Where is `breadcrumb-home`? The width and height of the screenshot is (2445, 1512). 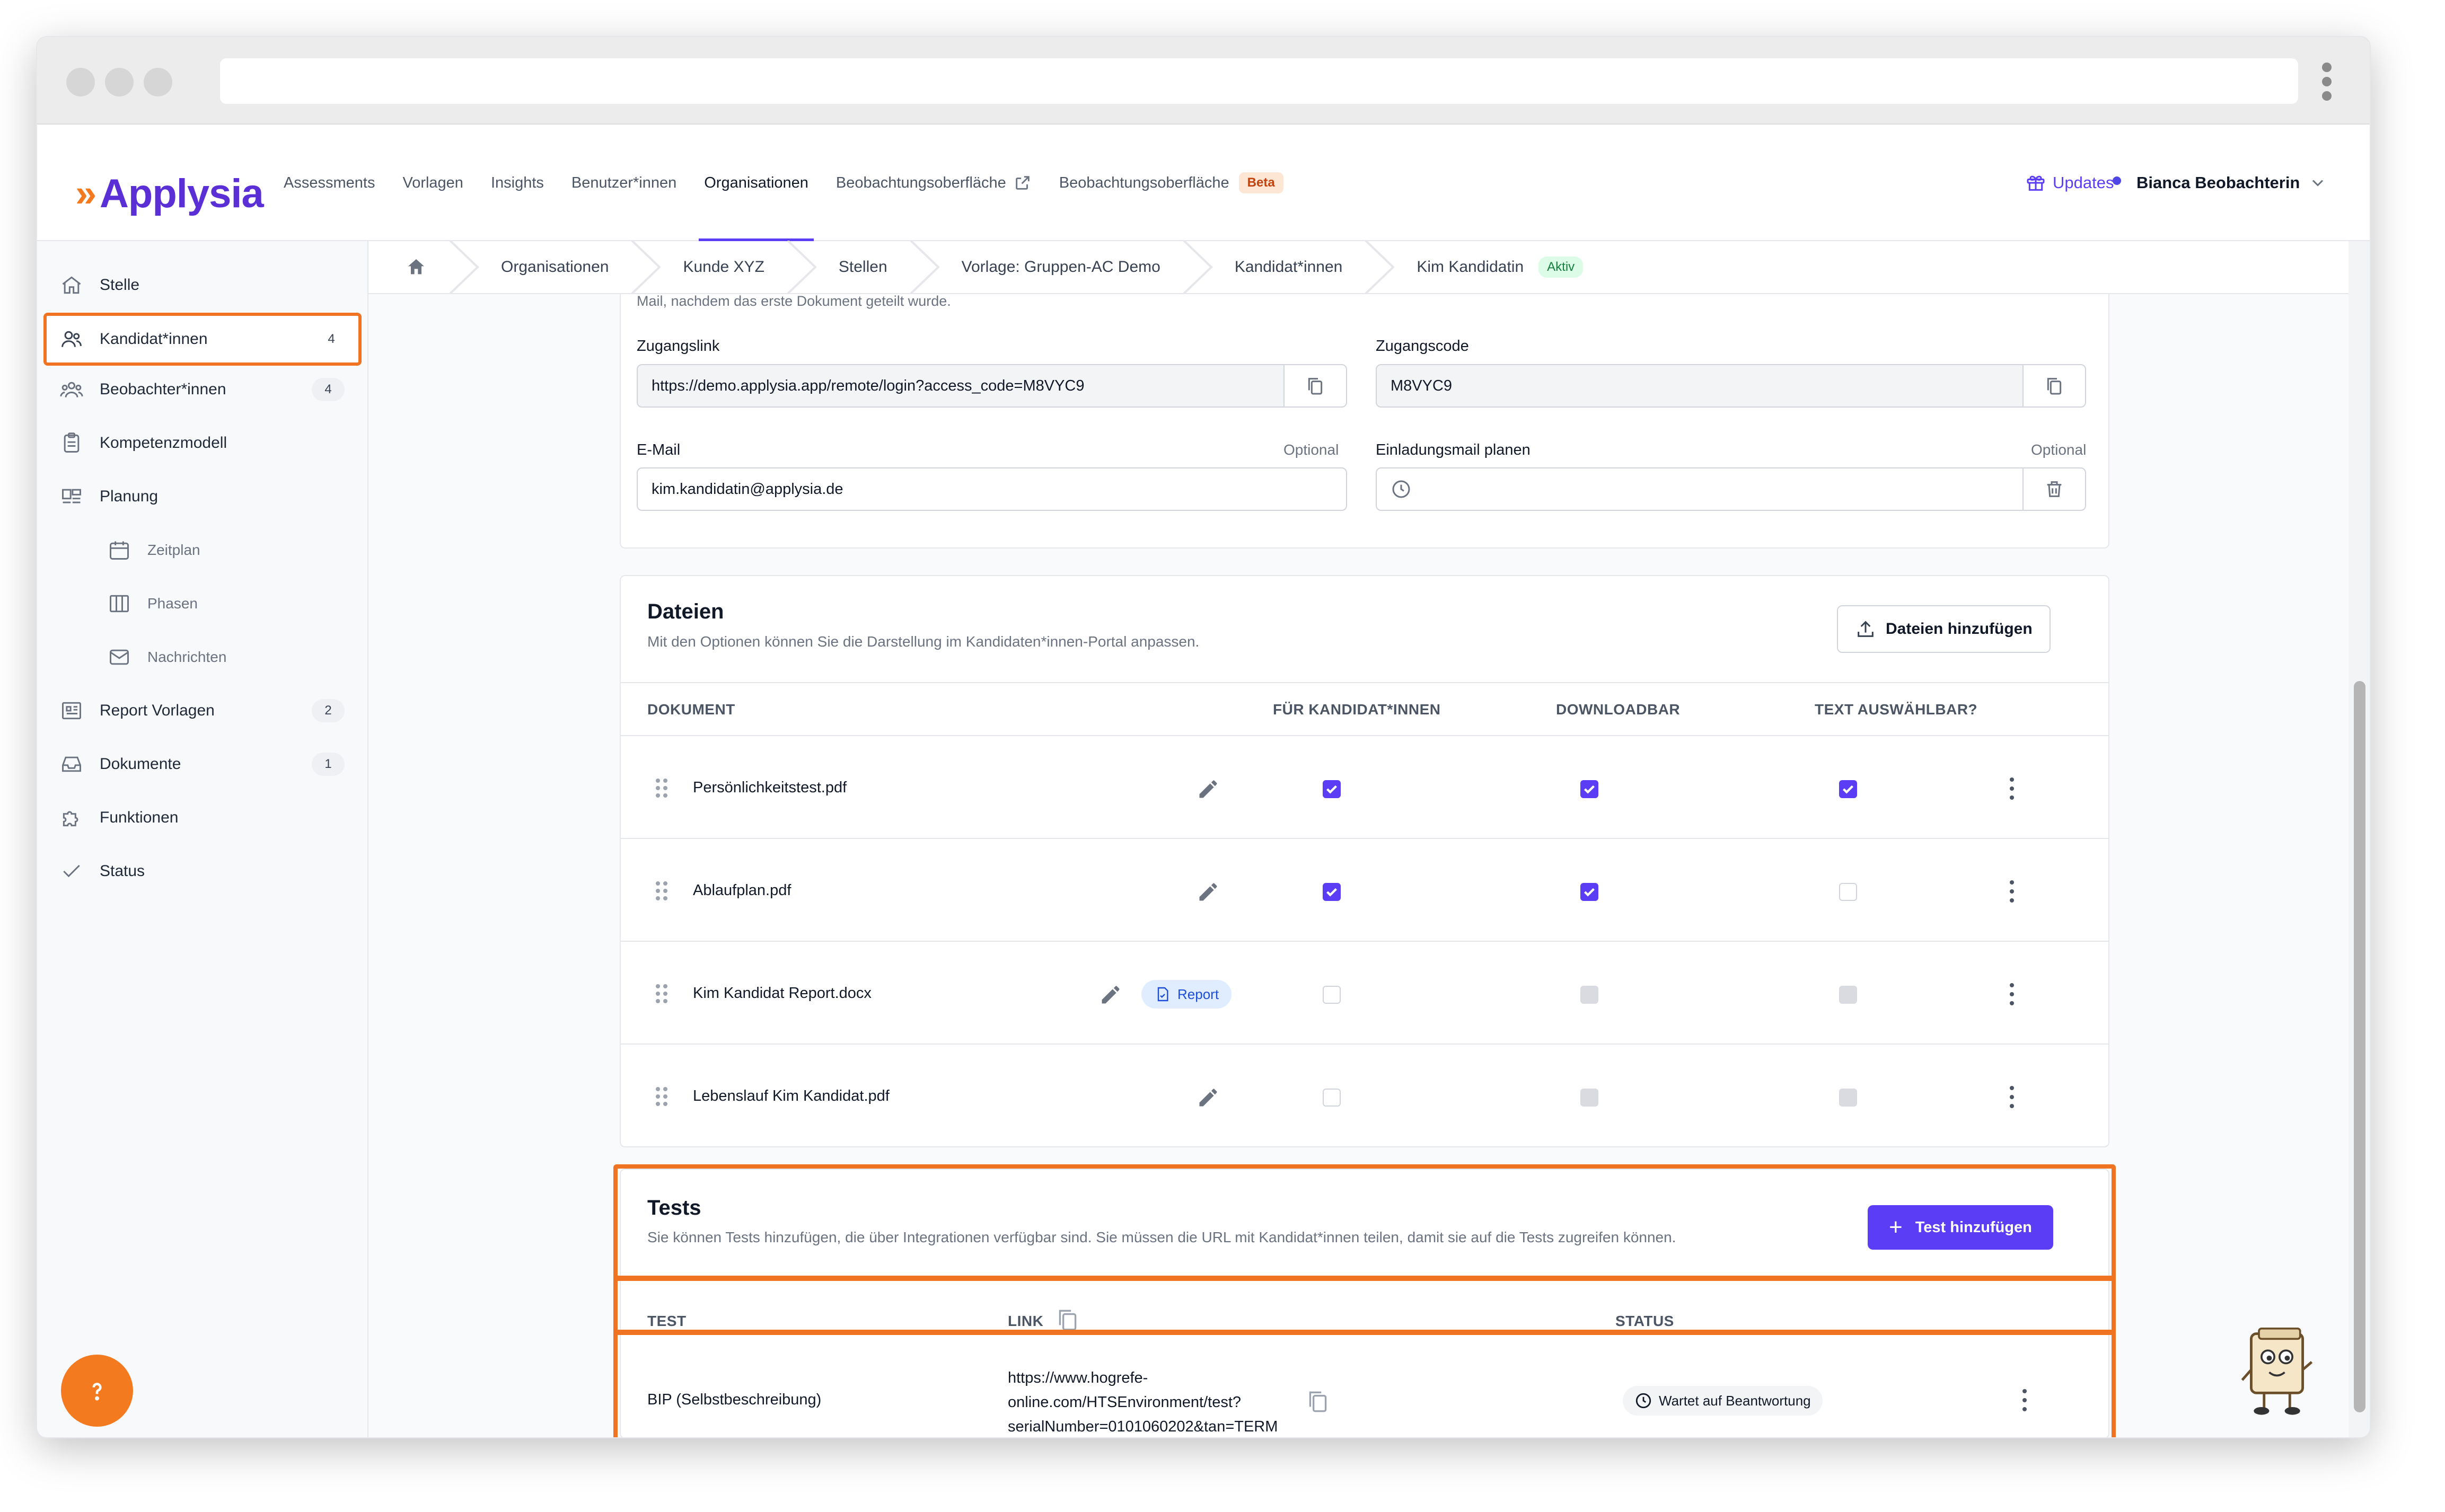
breadcrumb-home is located at coordinates (416, 267).